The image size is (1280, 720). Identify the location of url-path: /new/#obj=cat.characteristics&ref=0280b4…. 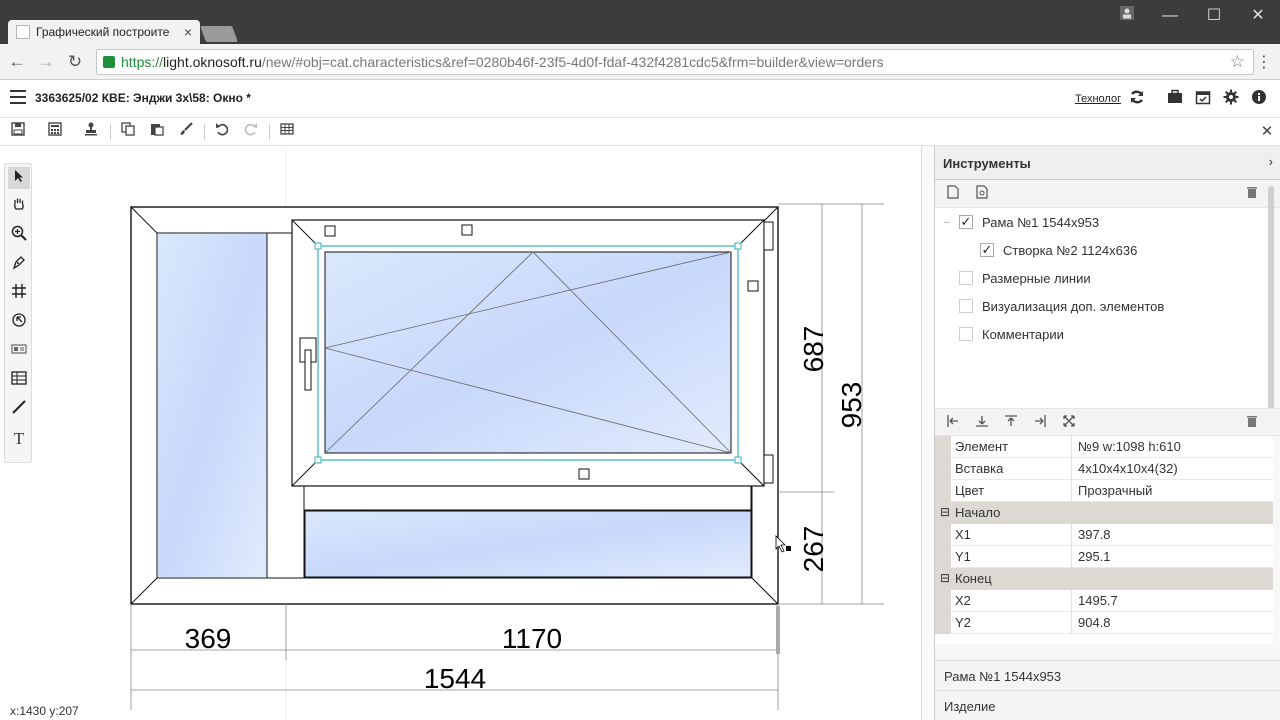
(572, 62).